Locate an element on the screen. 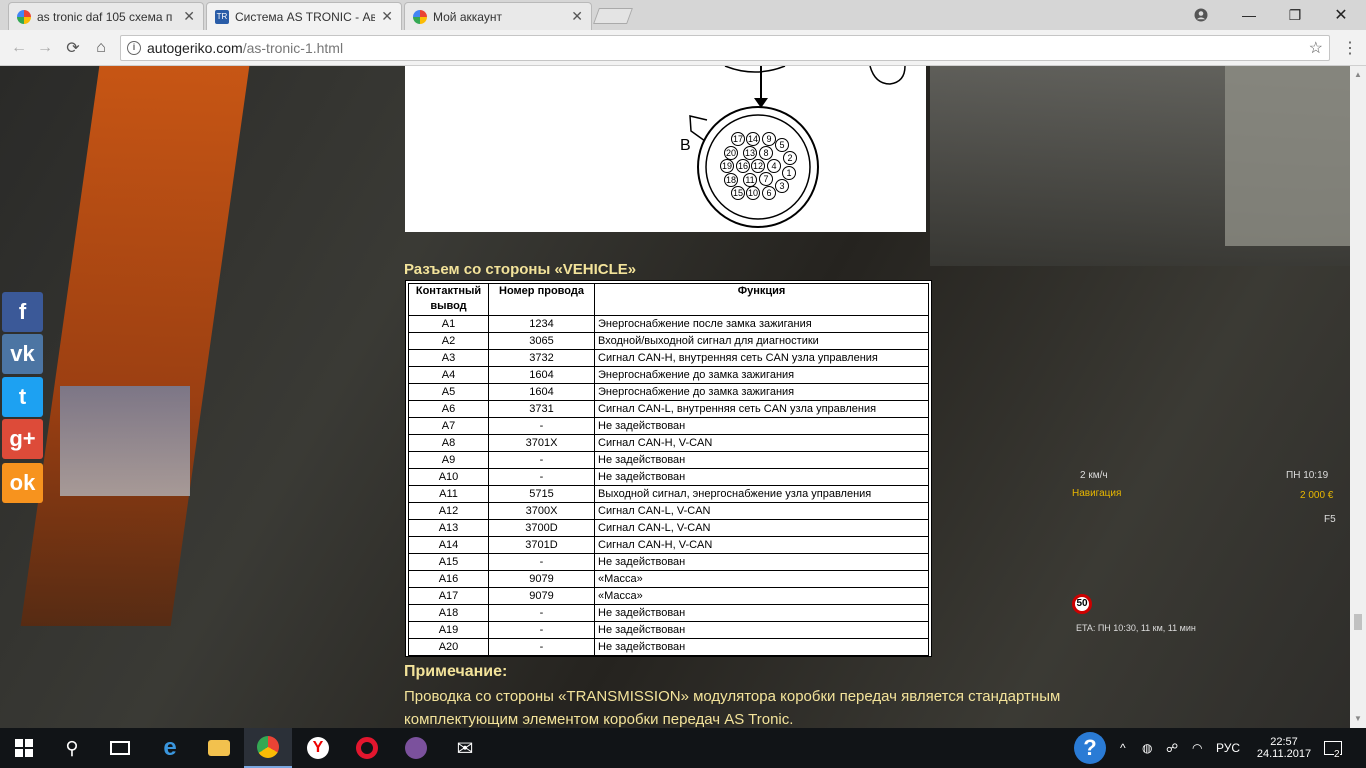 The height and width of the screenshot is (768, 1366). profile-icon is located at coordinates (1201, 15).